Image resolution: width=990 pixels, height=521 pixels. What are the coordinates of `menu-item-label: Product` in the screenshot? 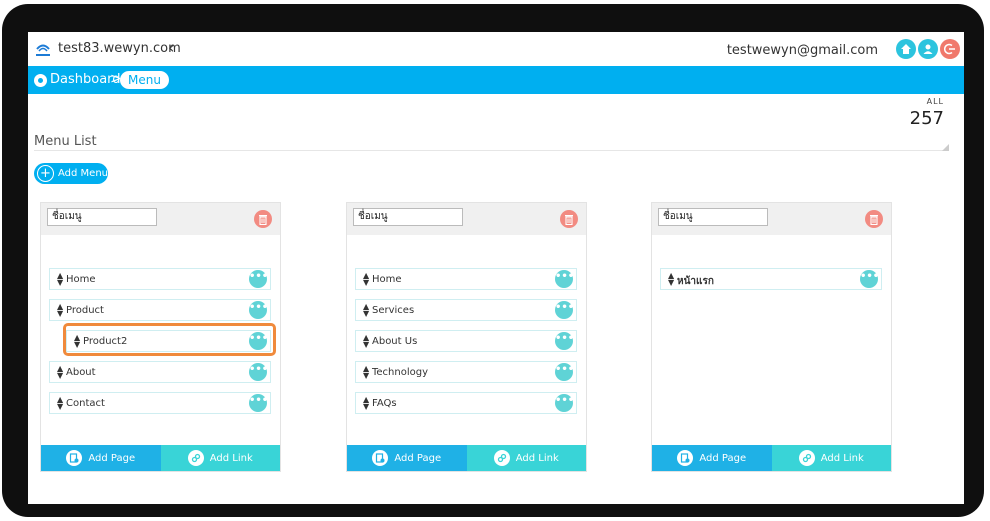 It's located at (85, 310).